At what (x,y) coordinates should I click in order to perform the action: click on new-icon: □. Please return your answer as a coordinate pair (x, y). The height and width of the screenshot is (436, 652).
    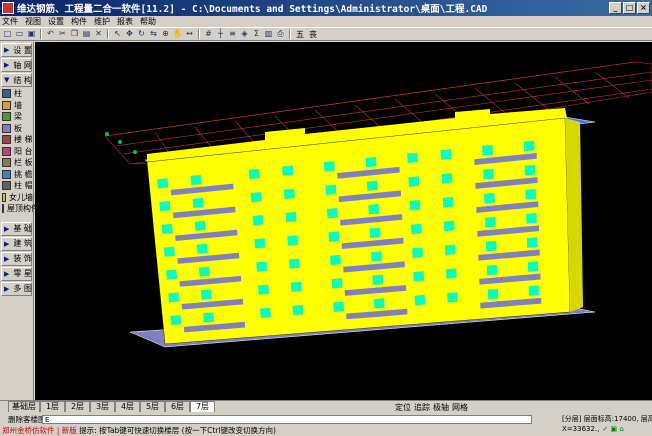
    Looking at the image, I should click on (7, 34).